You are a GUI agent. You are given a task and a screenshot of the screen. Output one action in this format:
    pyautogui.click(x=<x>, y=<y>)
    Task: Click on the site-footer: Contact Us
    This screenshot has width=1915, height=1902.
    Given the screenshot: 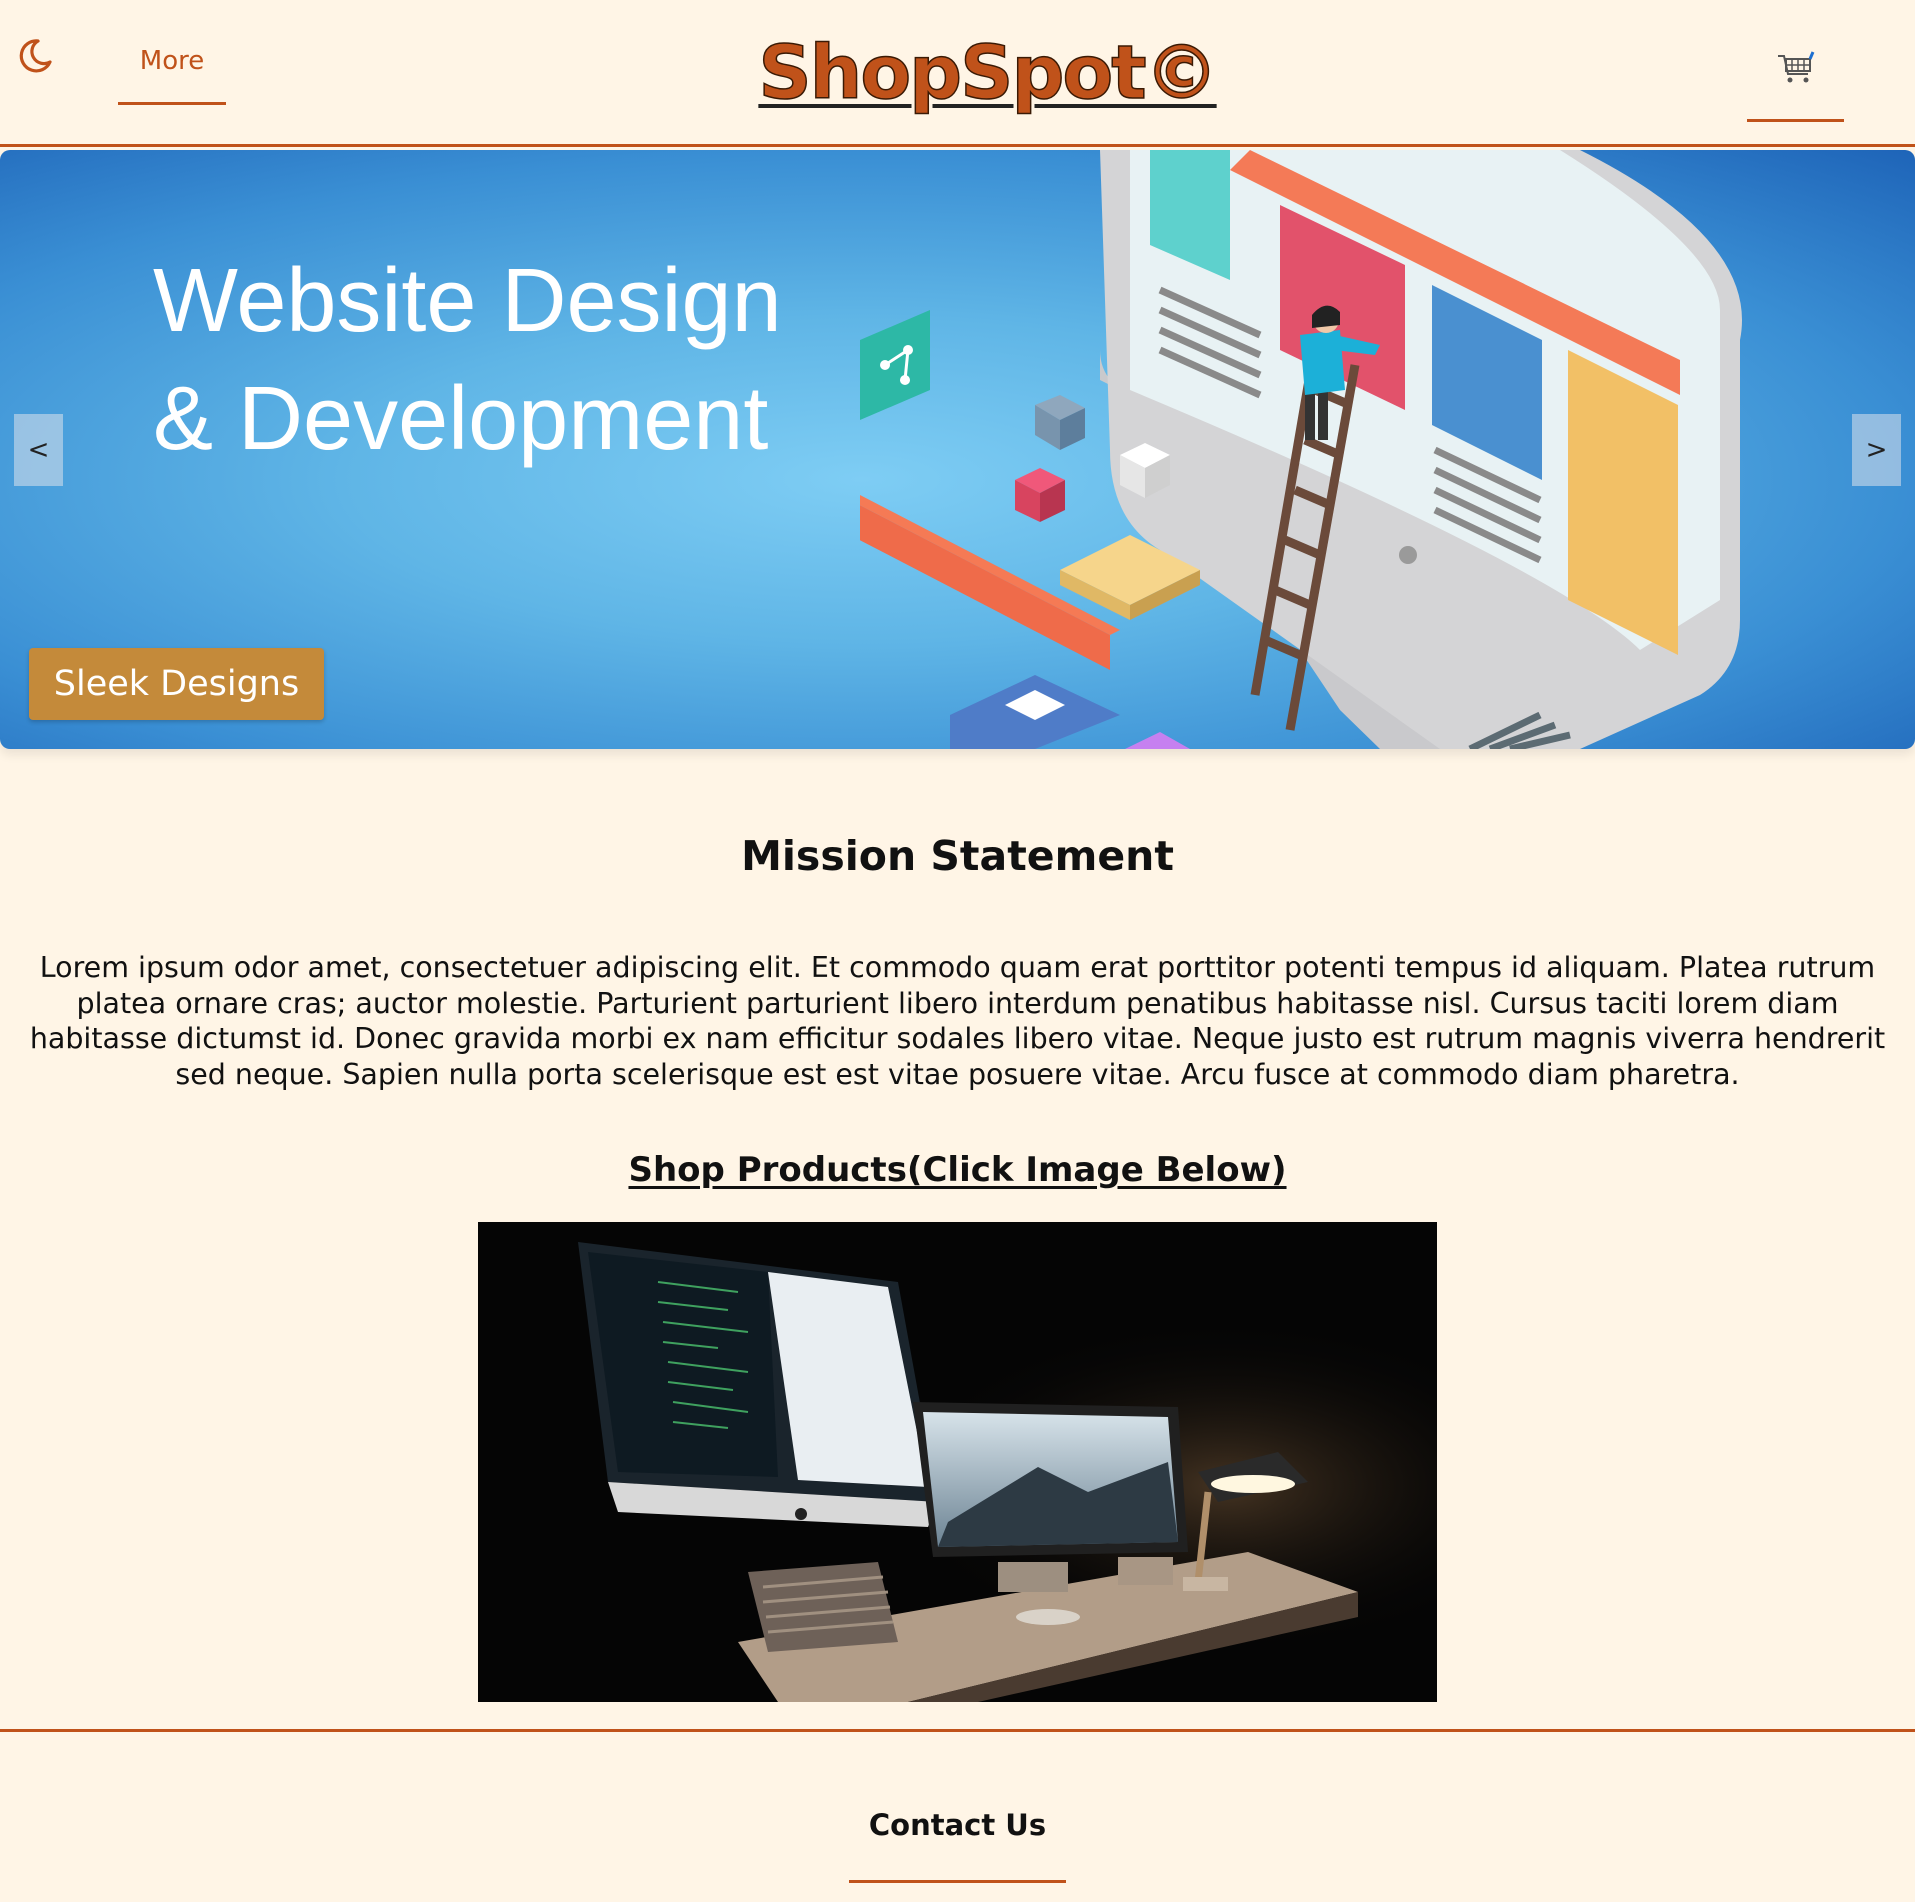 What is the action you would take?
    pyautogui.click(x=957, y=1815)
    